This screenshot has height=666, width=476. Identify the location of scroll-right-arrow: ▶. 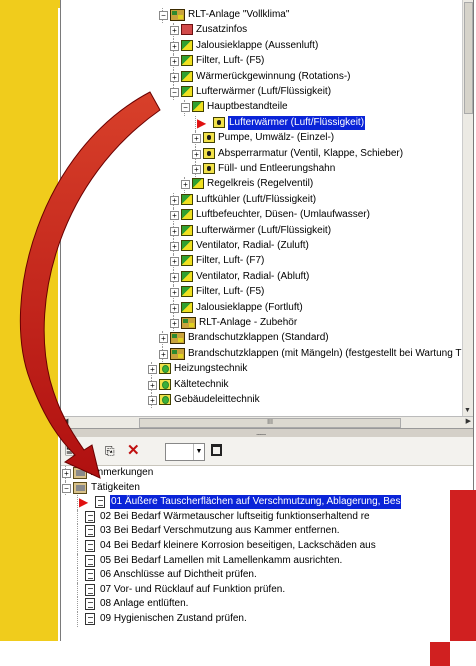
(468, 421).